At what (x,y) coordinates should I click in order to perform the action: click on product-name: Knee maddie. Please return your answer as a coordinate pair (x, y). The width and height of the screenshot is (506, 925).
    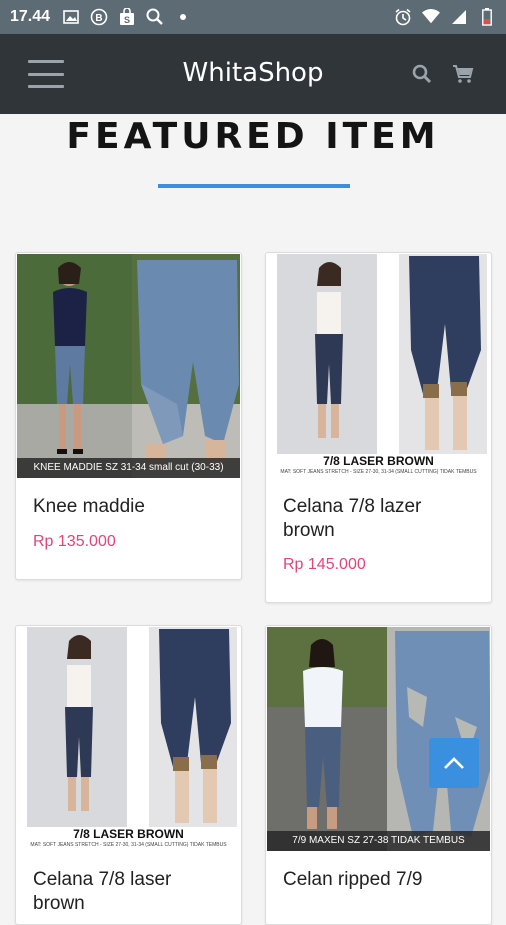
    Looking at the image, I should click on (133, 507).